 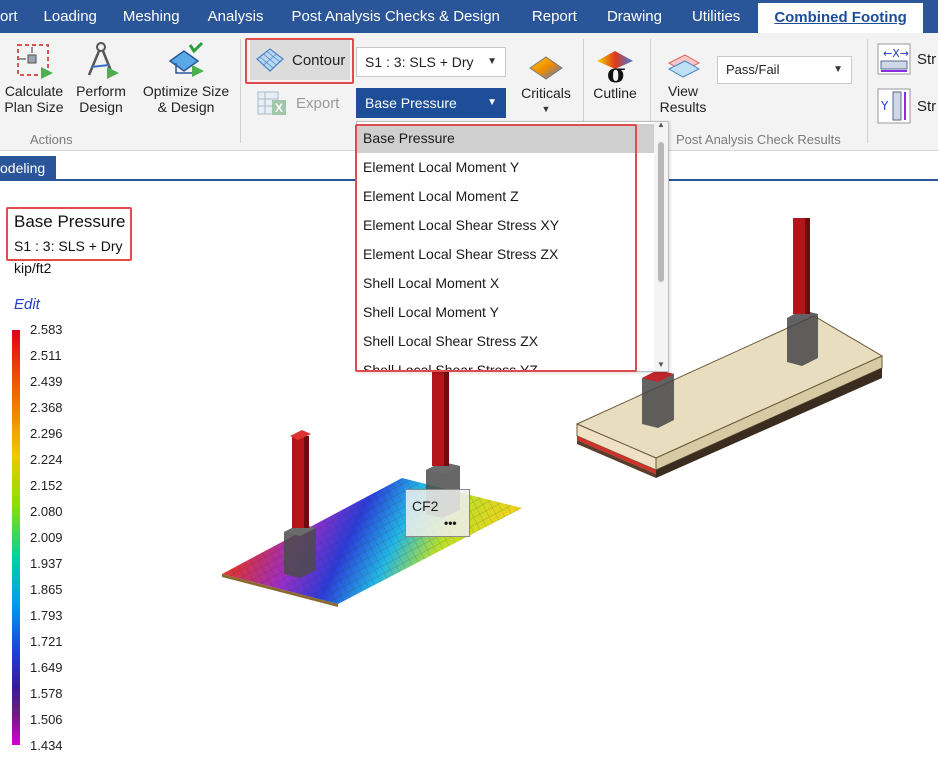 I want to click on optimize-size-design-button: Optimize Size & Design, so click(x=186, y=78).